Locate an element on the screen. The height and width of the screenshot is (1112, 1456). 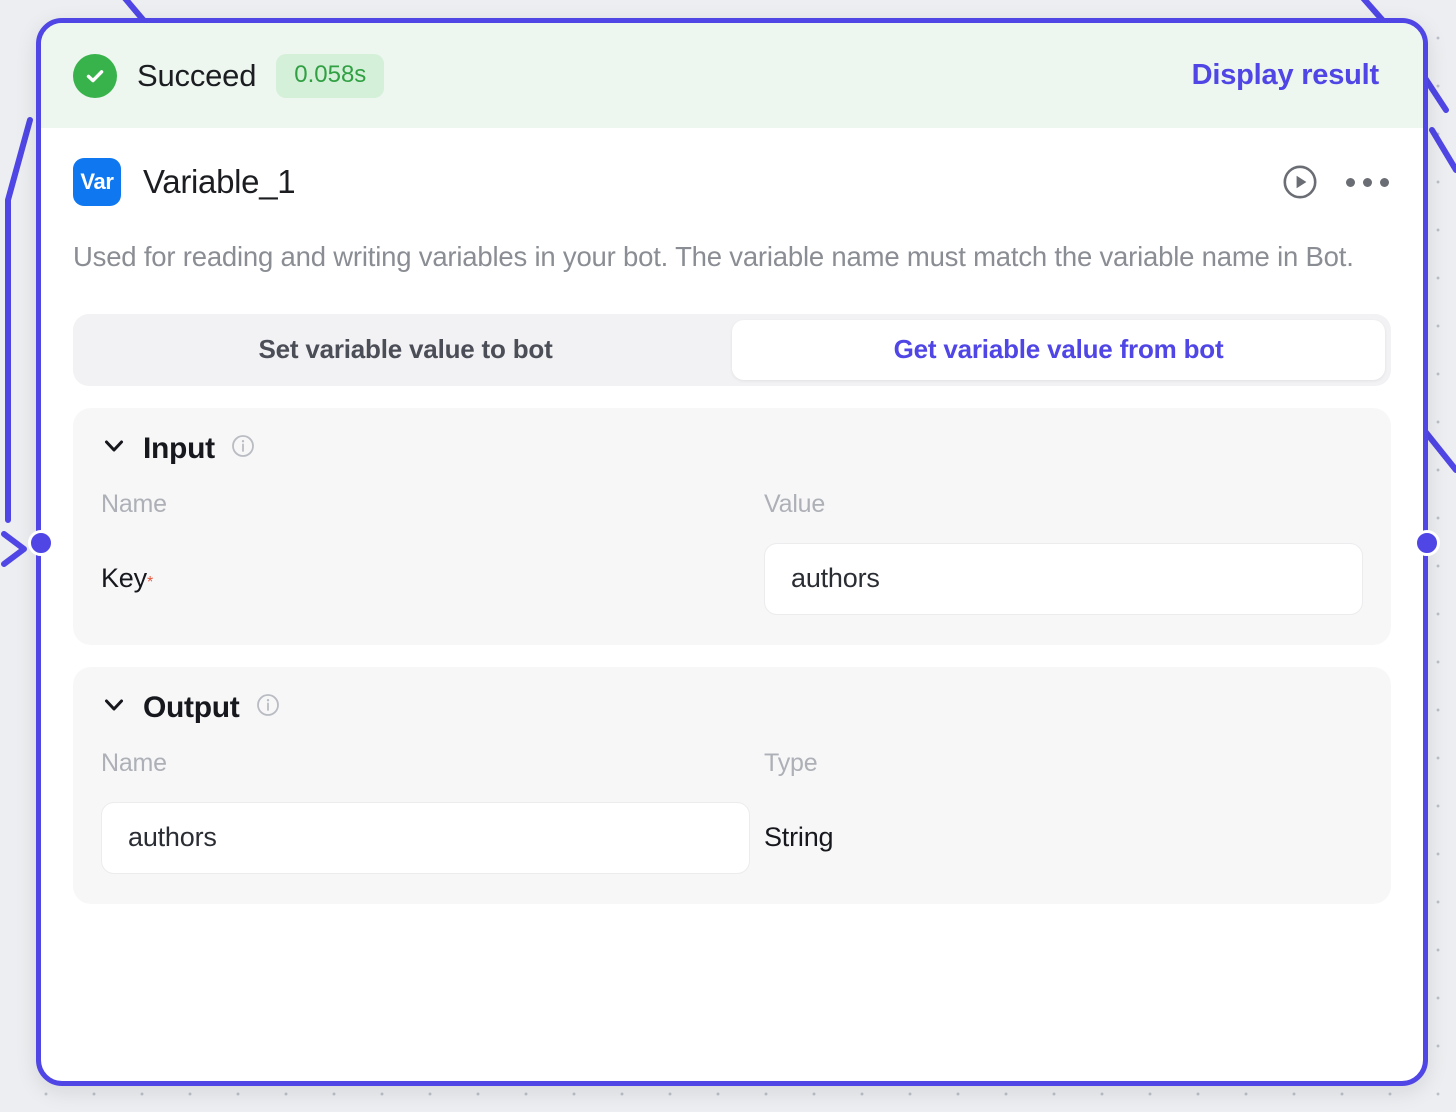
play-circle-icon is located at coordinates (1300, 182).